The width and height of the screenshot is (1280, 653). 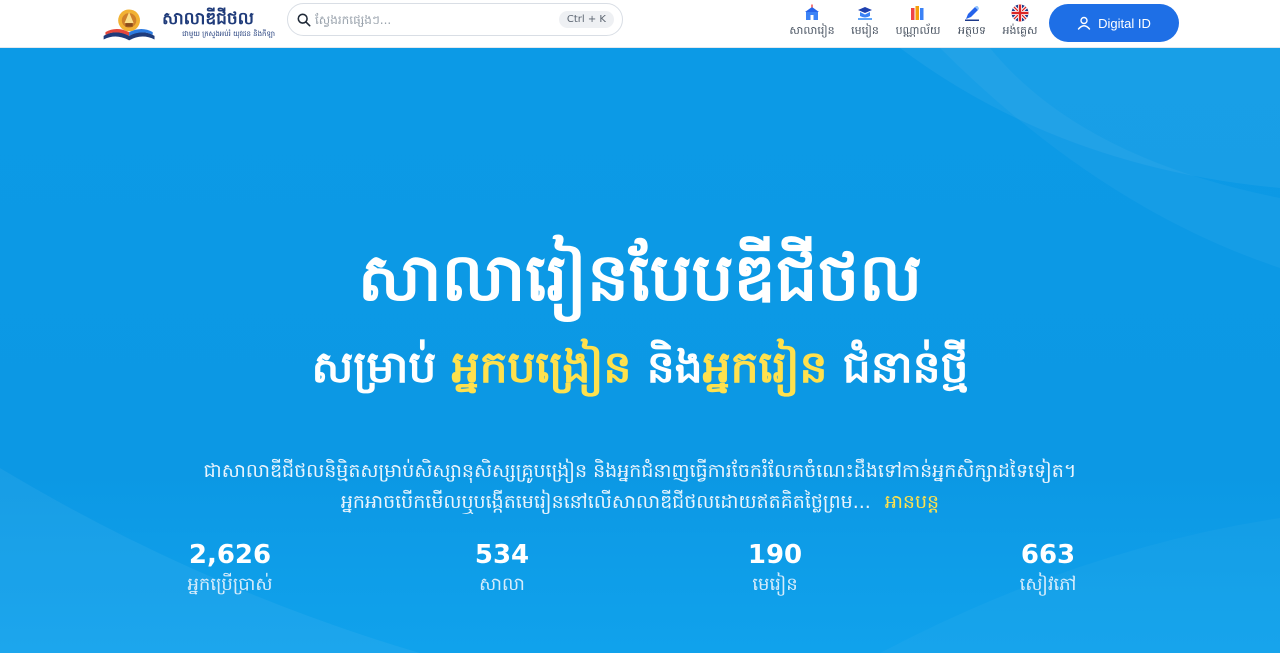 I want to click on nav-item-schools: សាលារៀន, so click(x=812, y=23).